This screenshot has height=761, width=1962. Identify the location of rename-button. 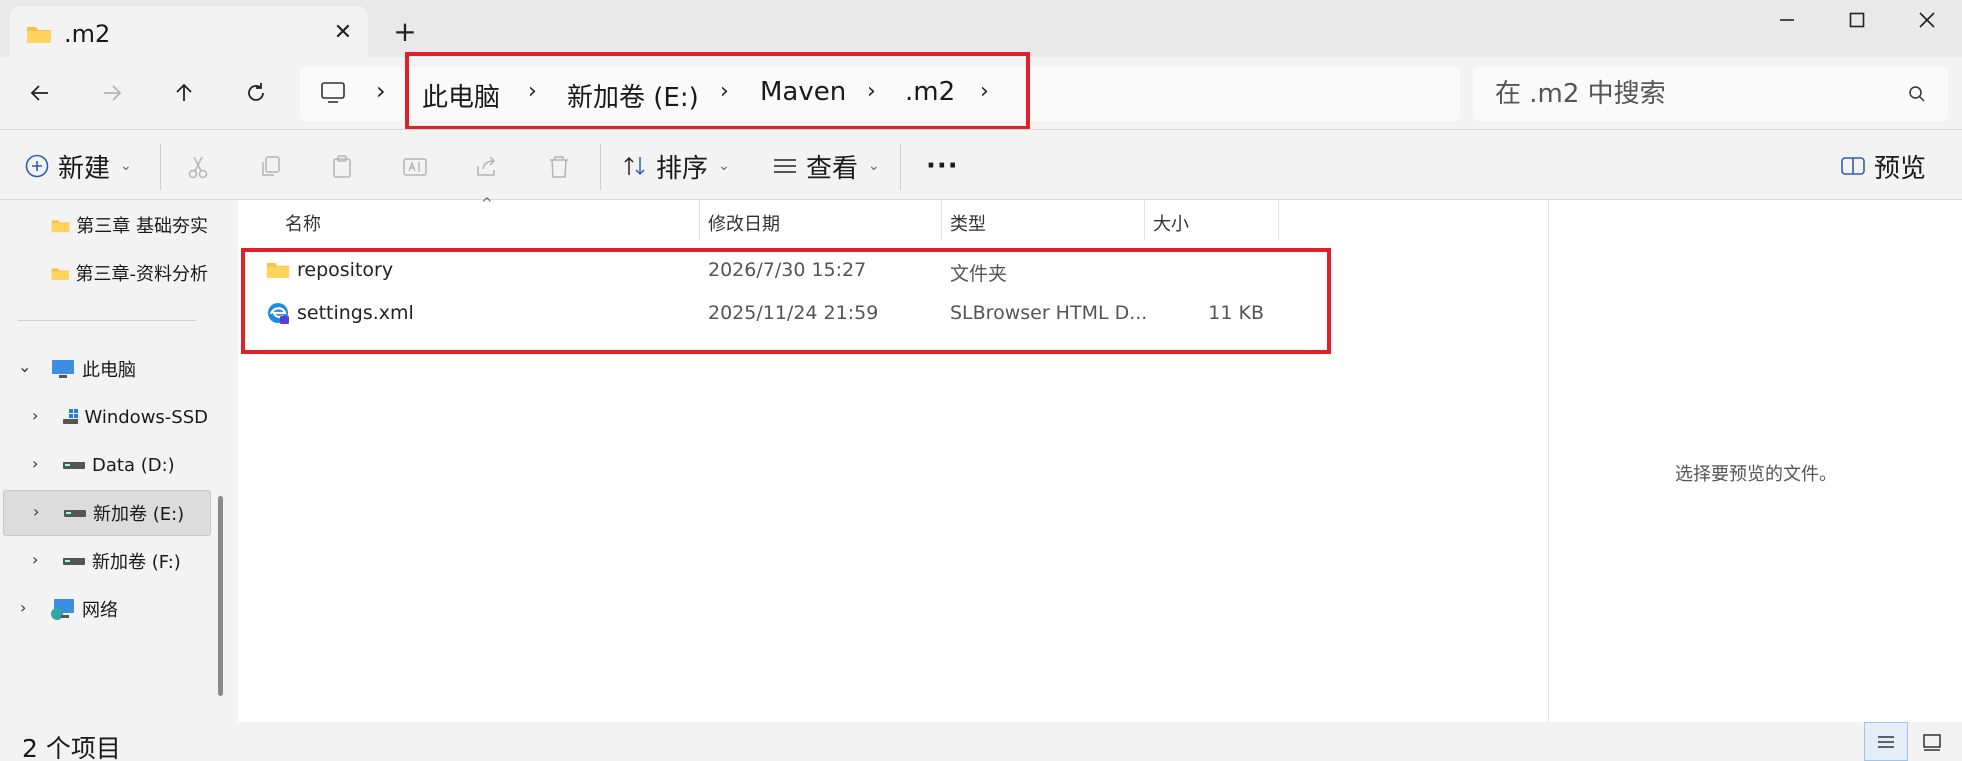
(415, 167).